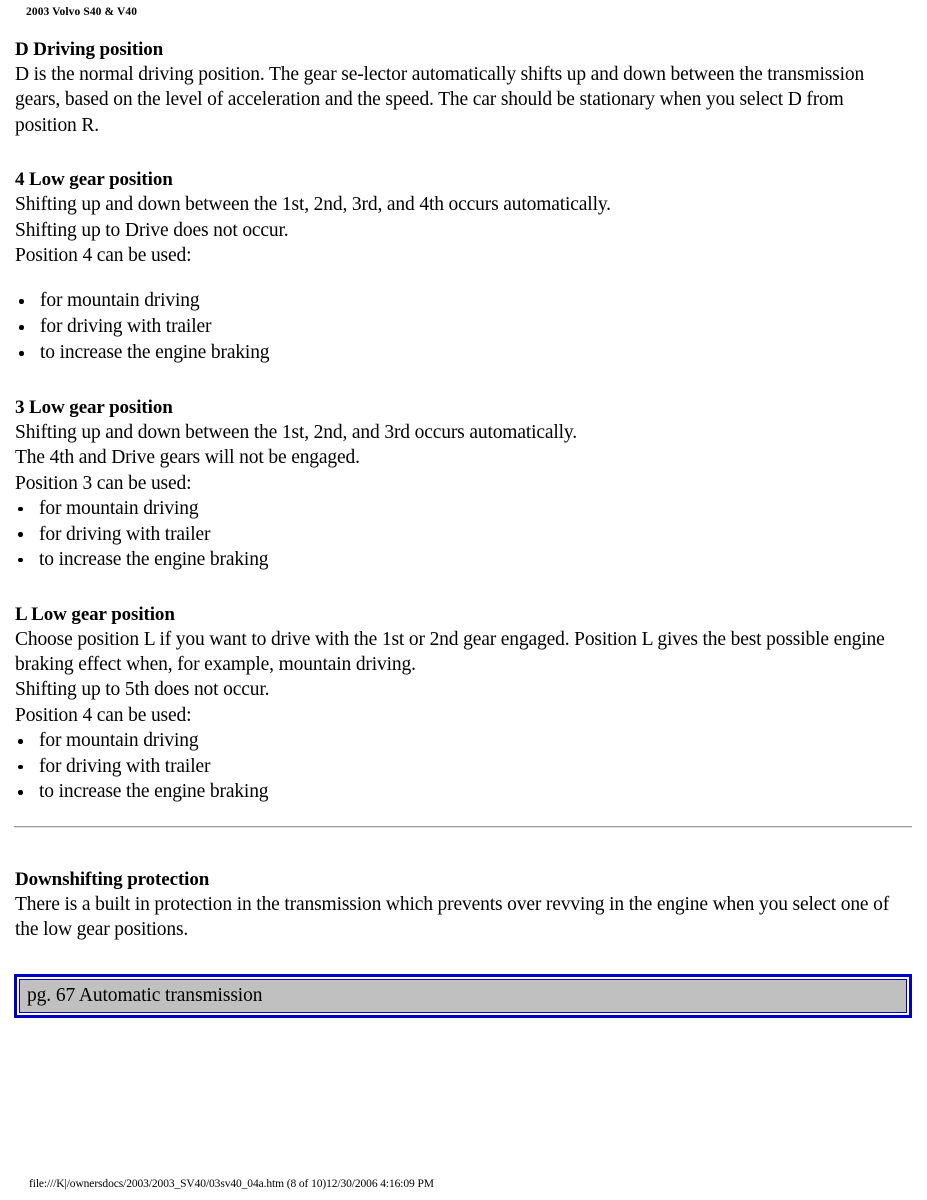 The image size is (927, 1200). I want to click on section-line: Shifting up to Drive does not occur., so click(152, 230).